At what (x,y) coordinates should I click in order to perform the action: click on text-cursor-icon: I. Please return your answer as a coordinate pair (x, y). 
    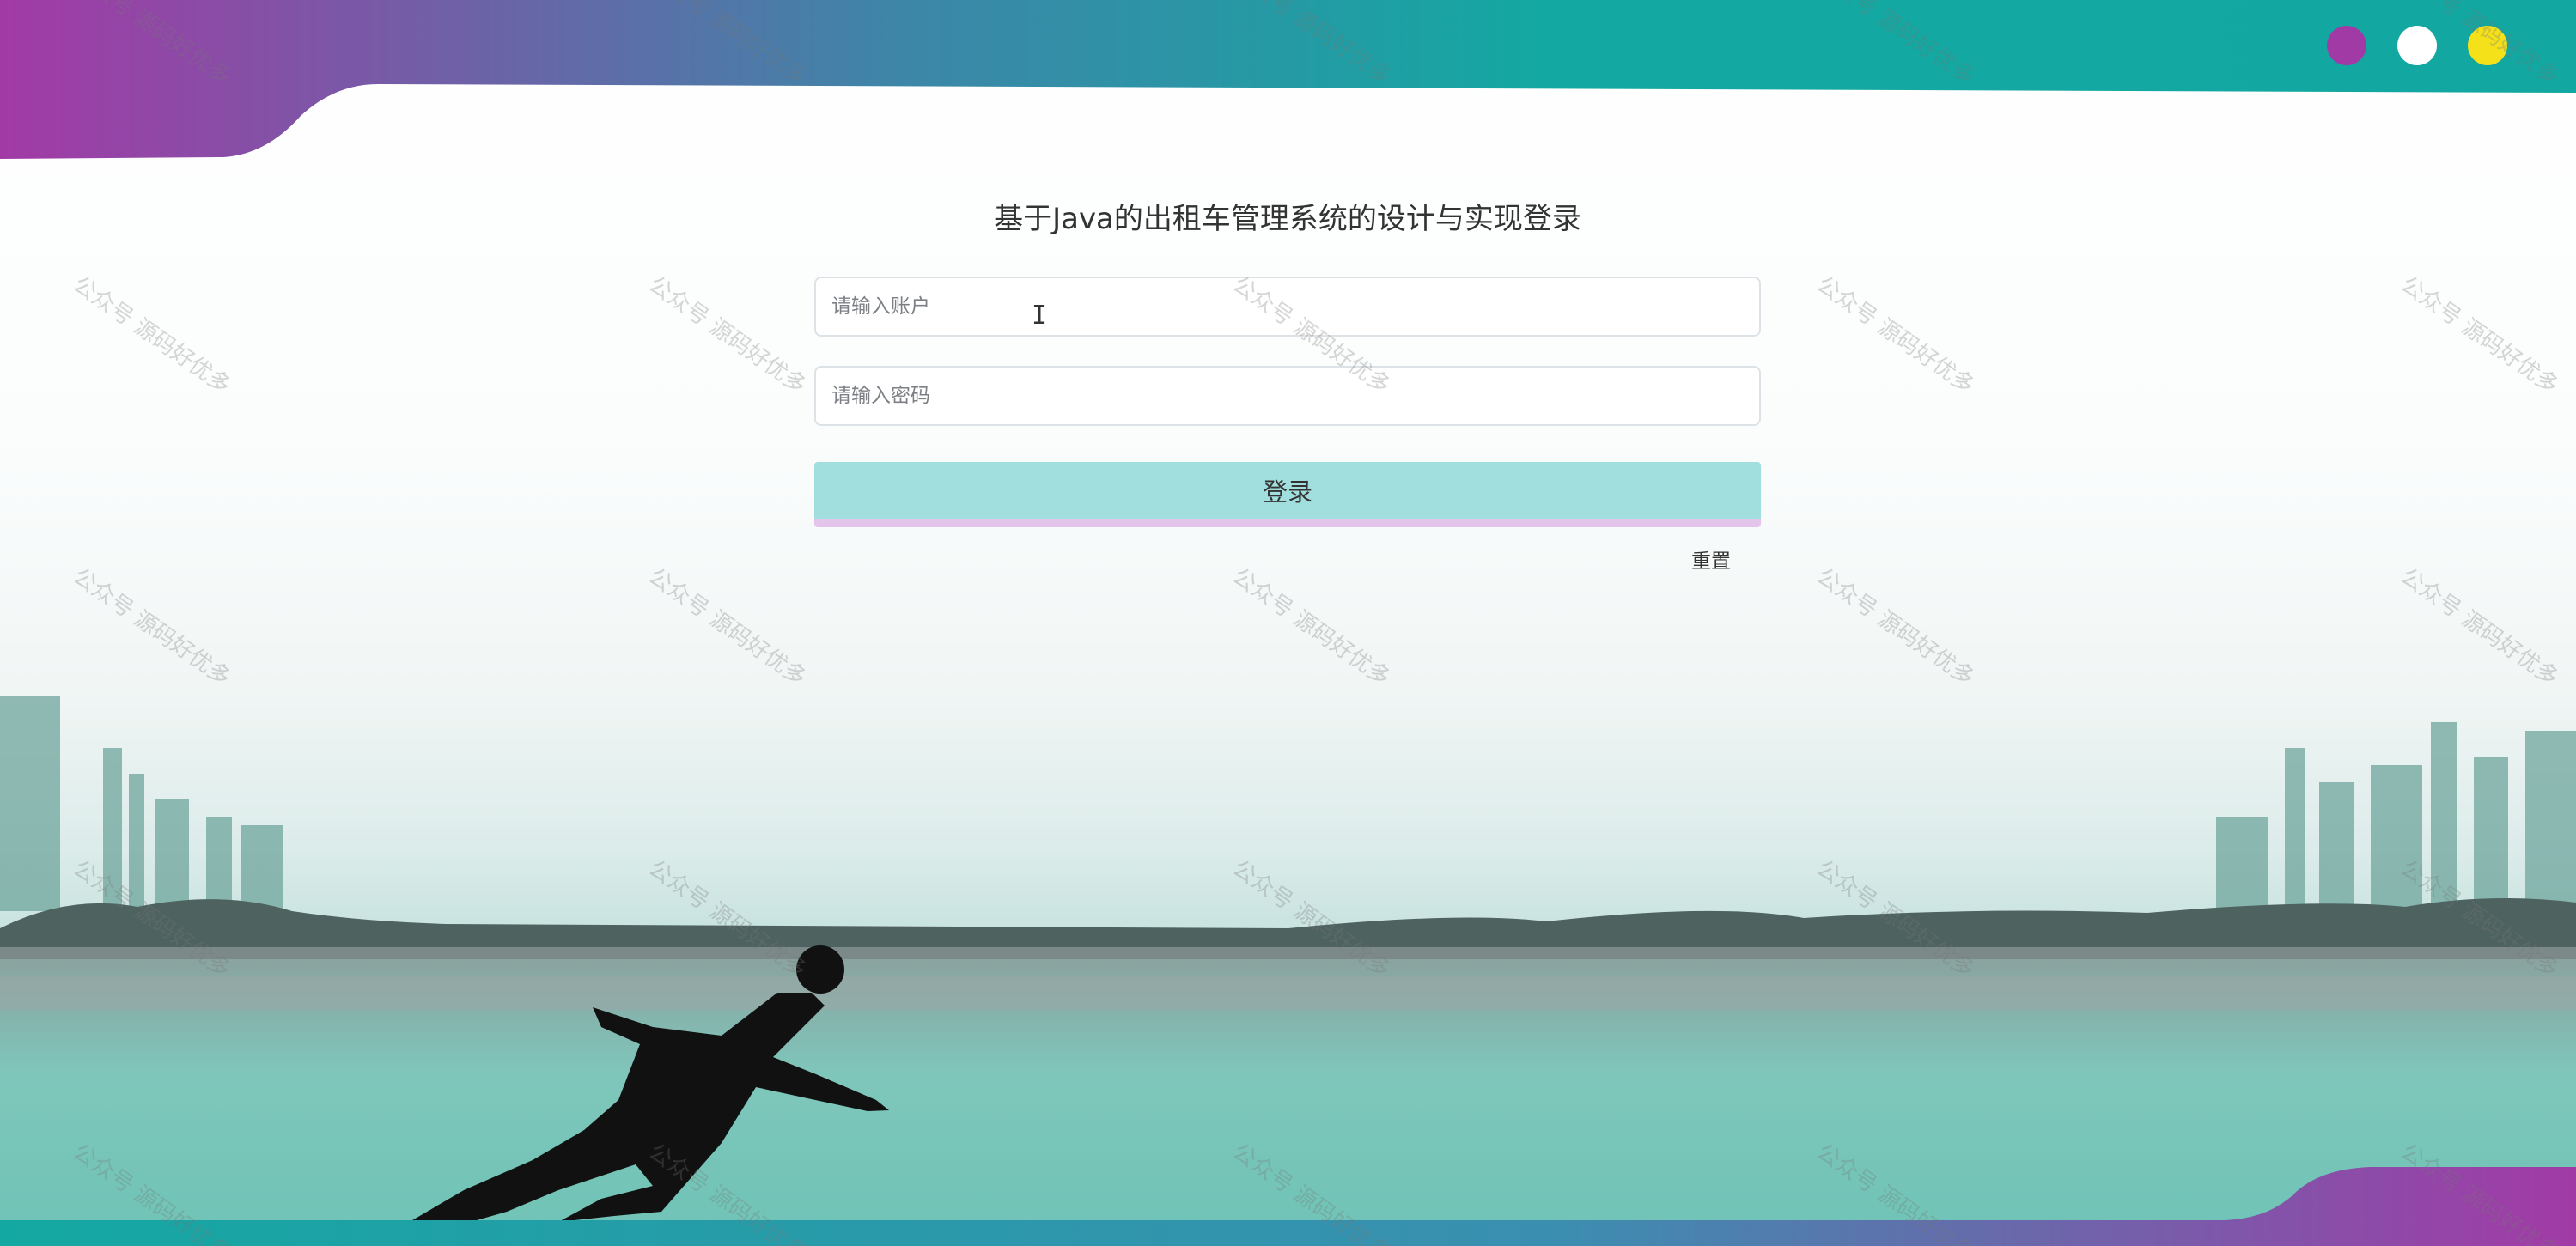
    Looking at the image, I should click on (1040, 316).